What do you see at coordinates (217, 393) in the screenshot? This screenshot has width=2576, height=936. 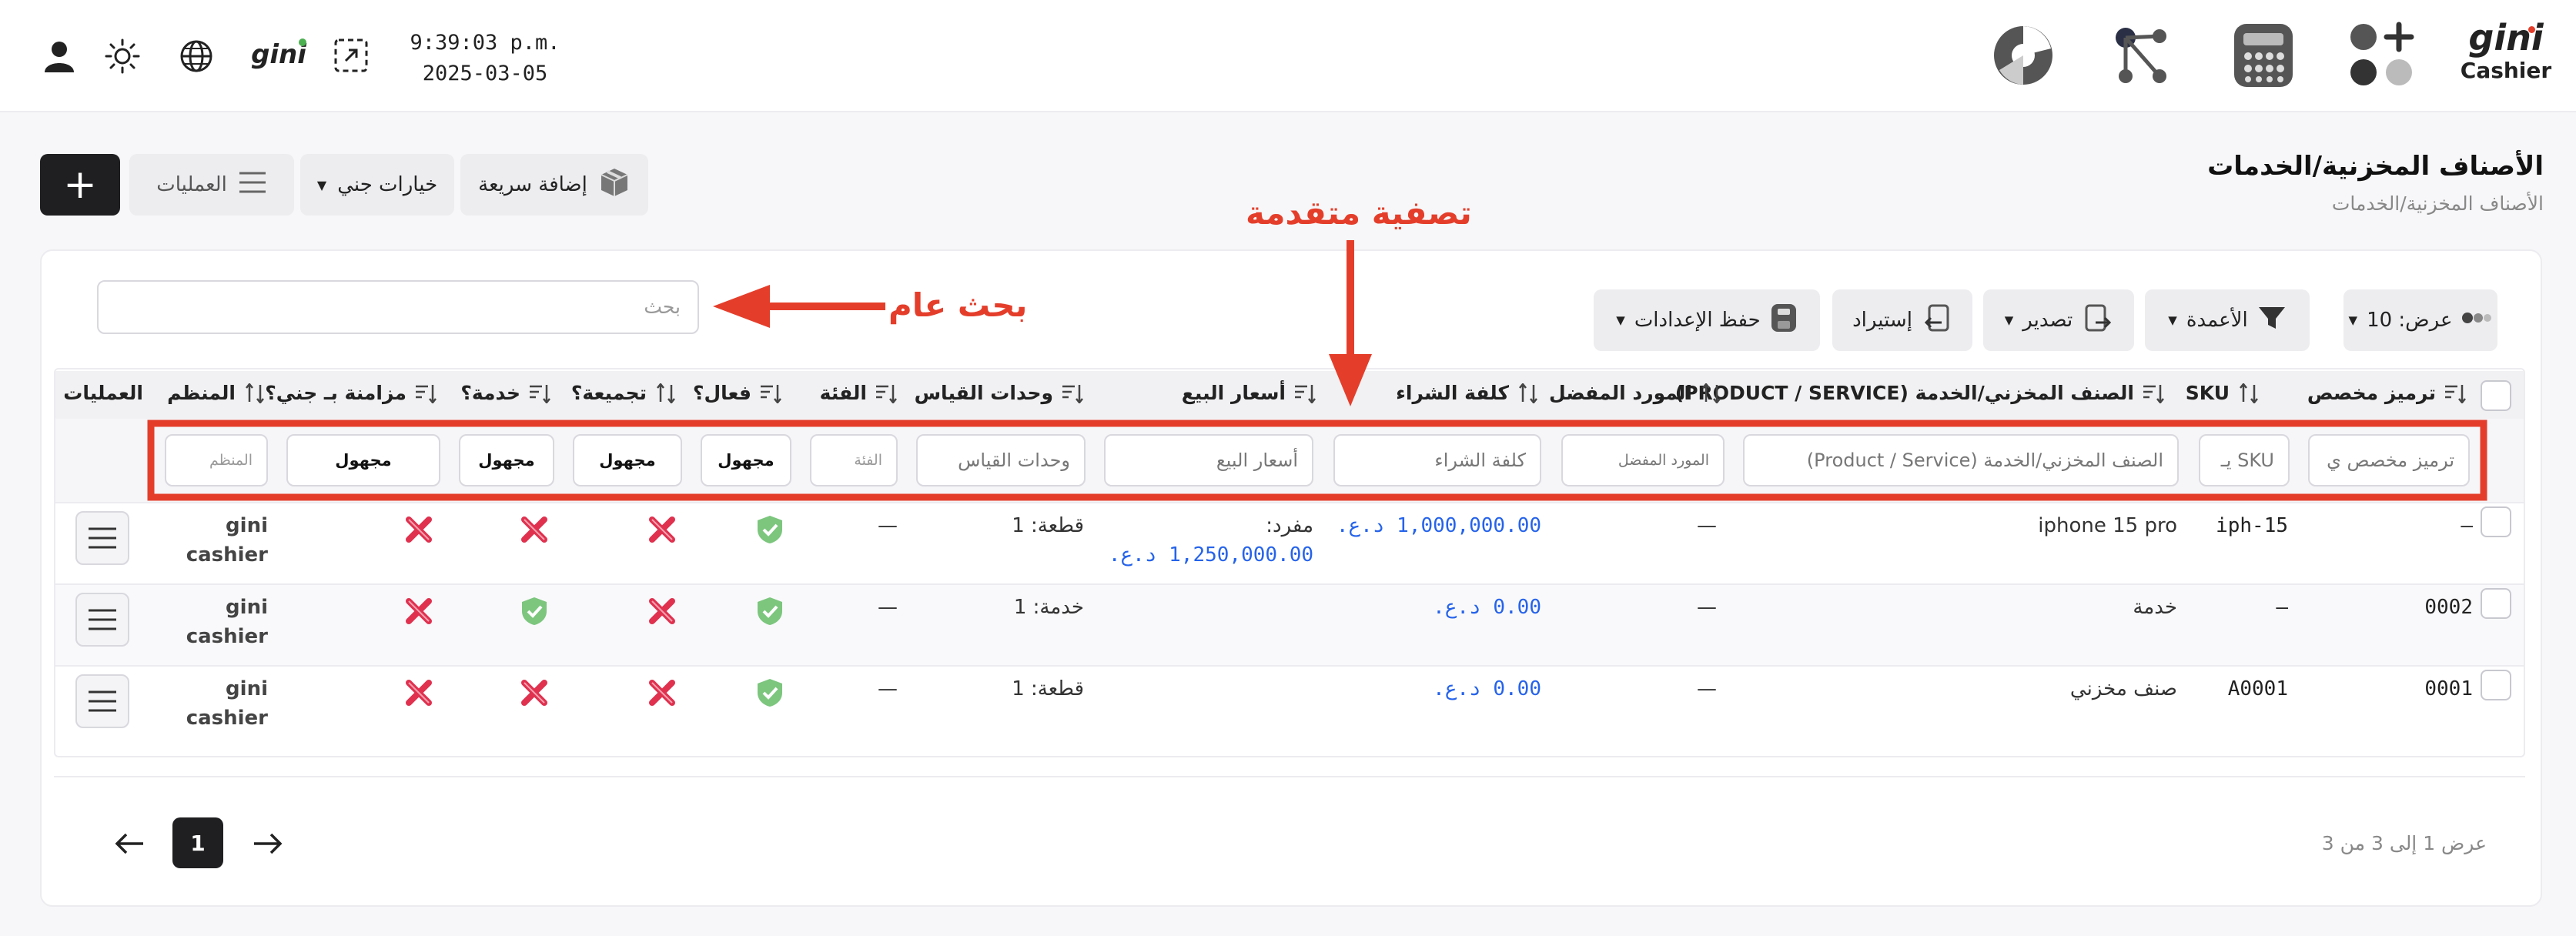 I see `col-organizer: المنظم` at bounding box center [217, 393].